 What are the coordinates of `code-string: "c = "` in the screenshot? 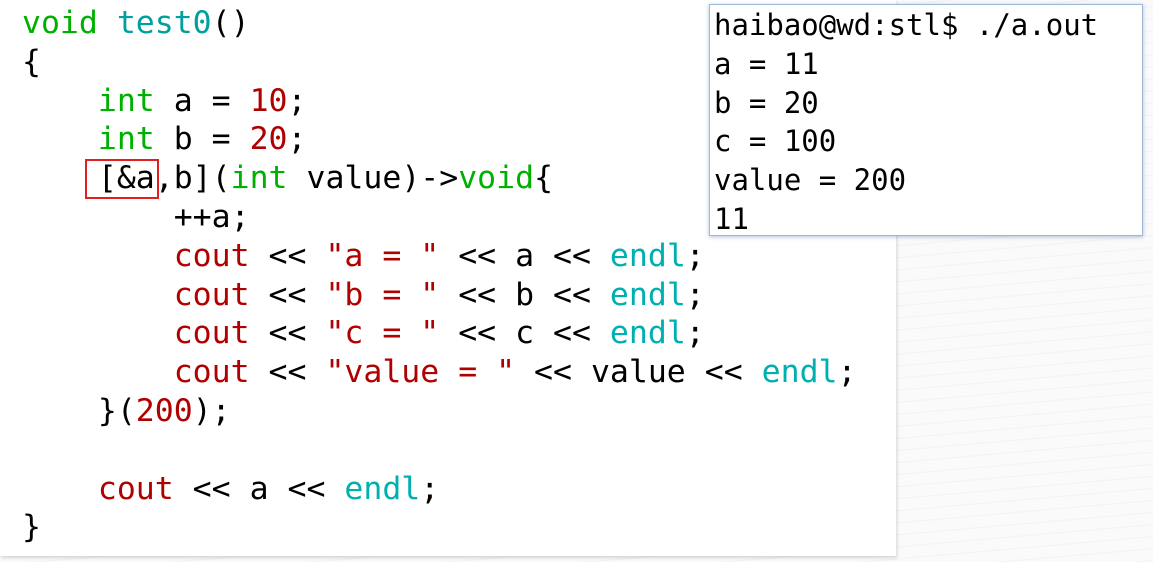 It's located at (382, 333).